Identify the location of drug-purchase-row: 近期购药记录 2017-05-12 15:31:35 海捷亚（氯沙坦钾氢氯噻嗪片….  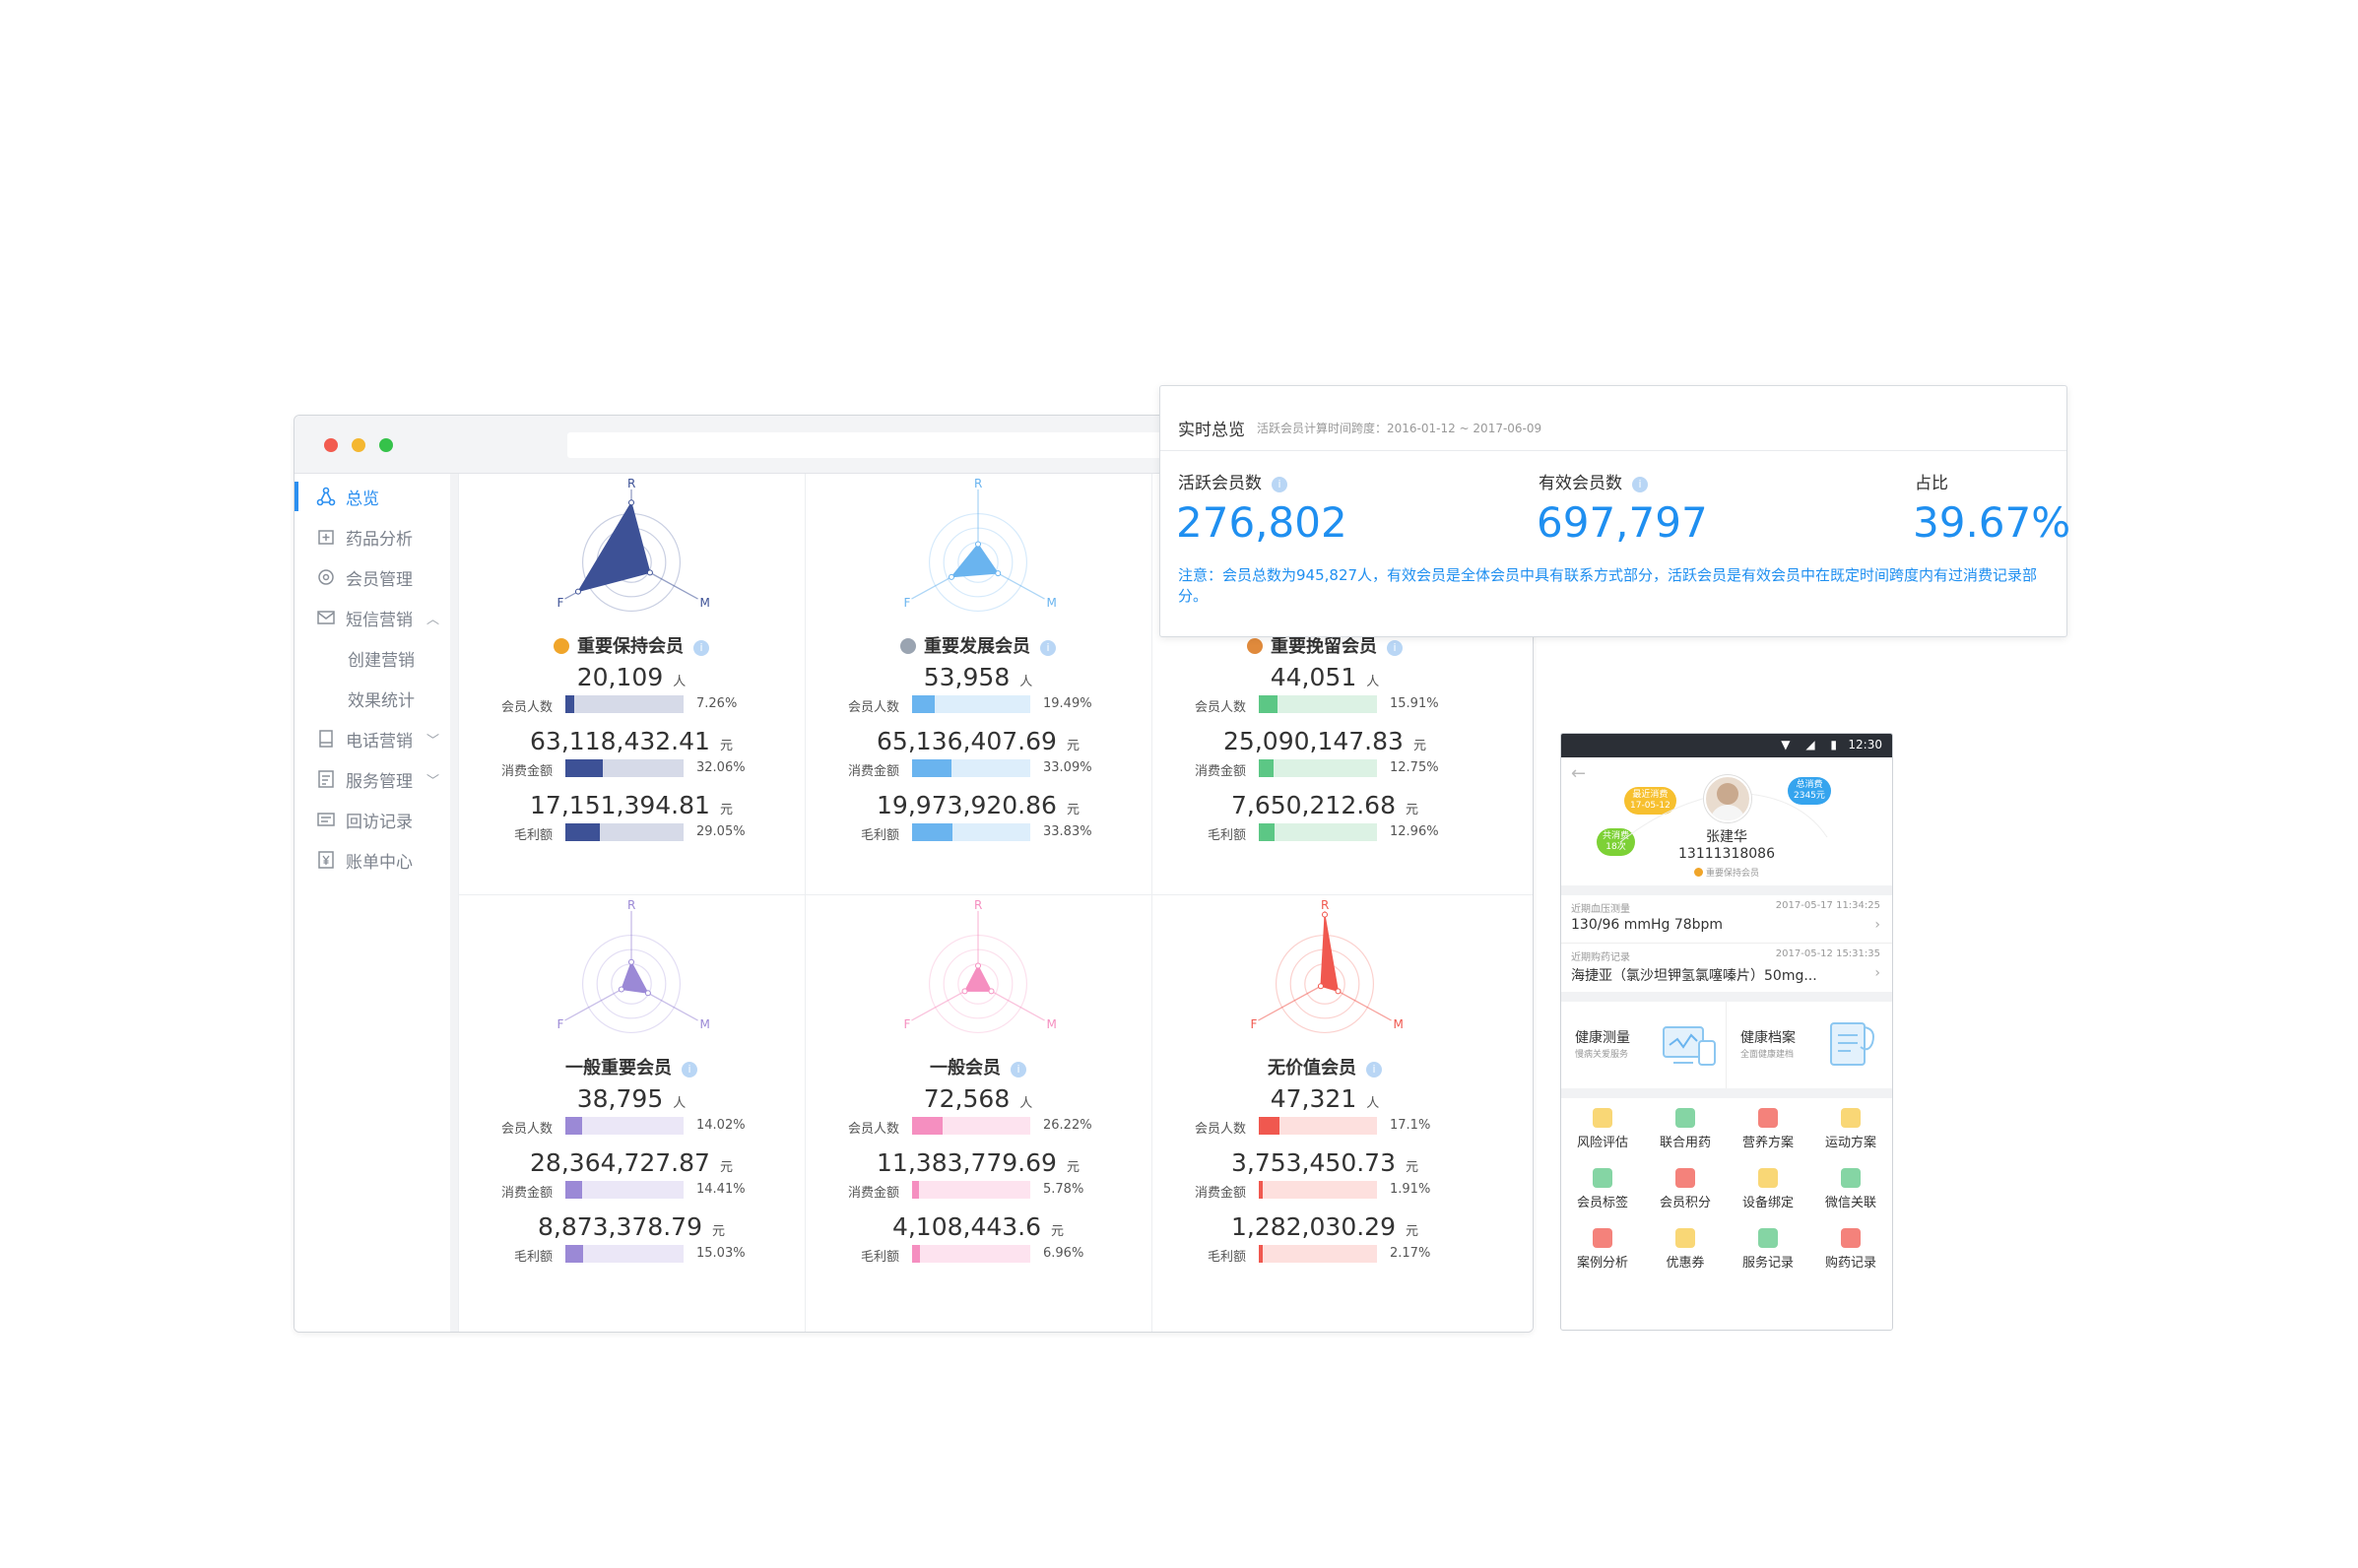
(1726, 968).